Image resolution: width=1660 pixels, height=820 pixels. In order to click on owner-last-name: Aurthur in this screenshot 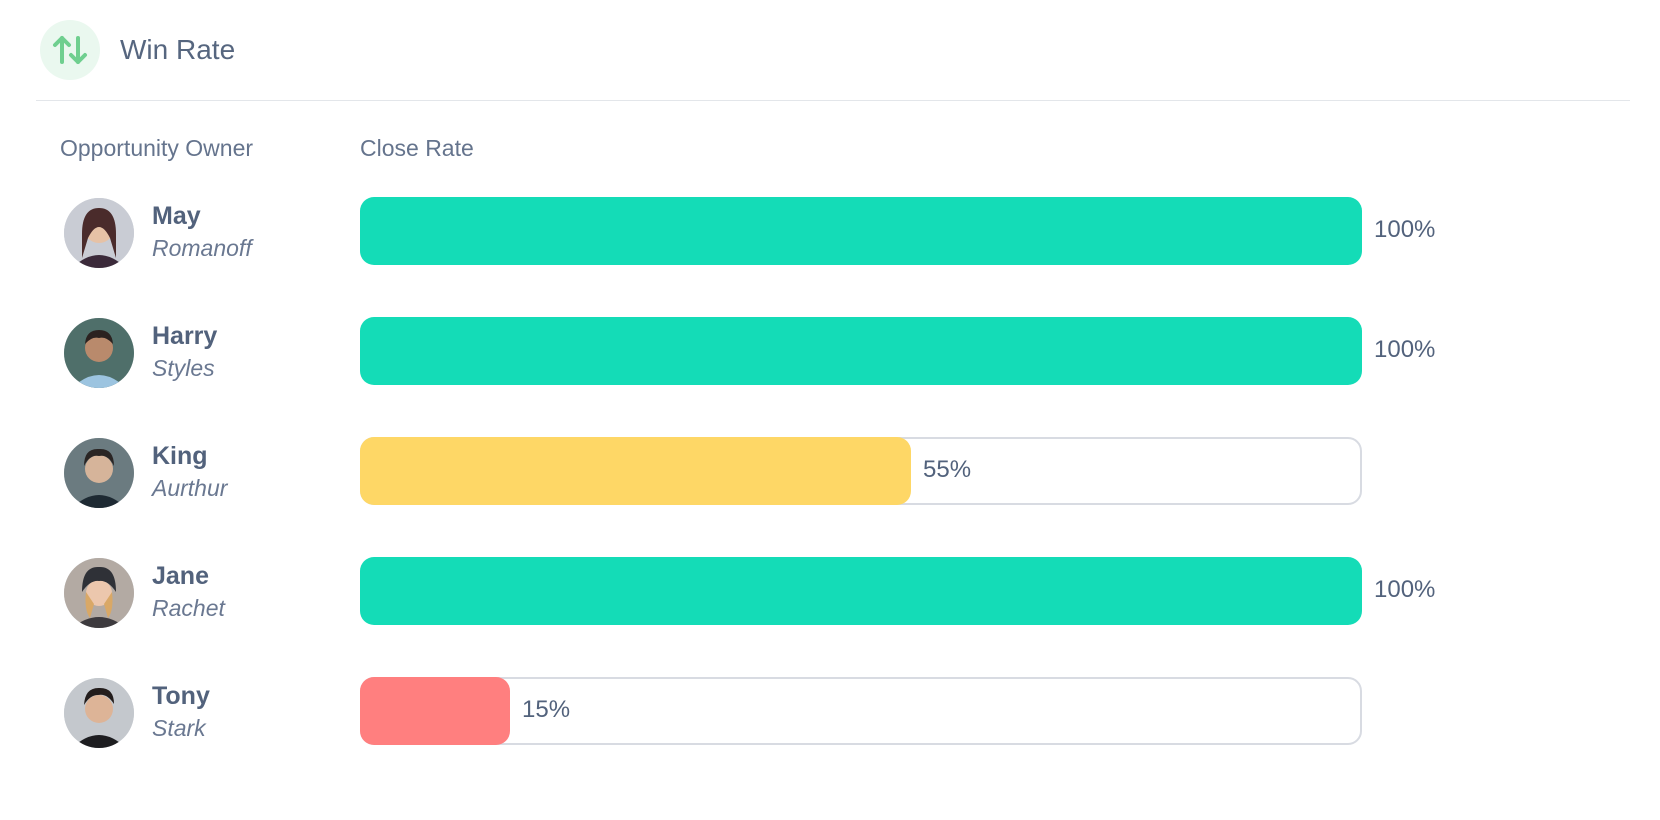, I will do `click(190, 488)`.